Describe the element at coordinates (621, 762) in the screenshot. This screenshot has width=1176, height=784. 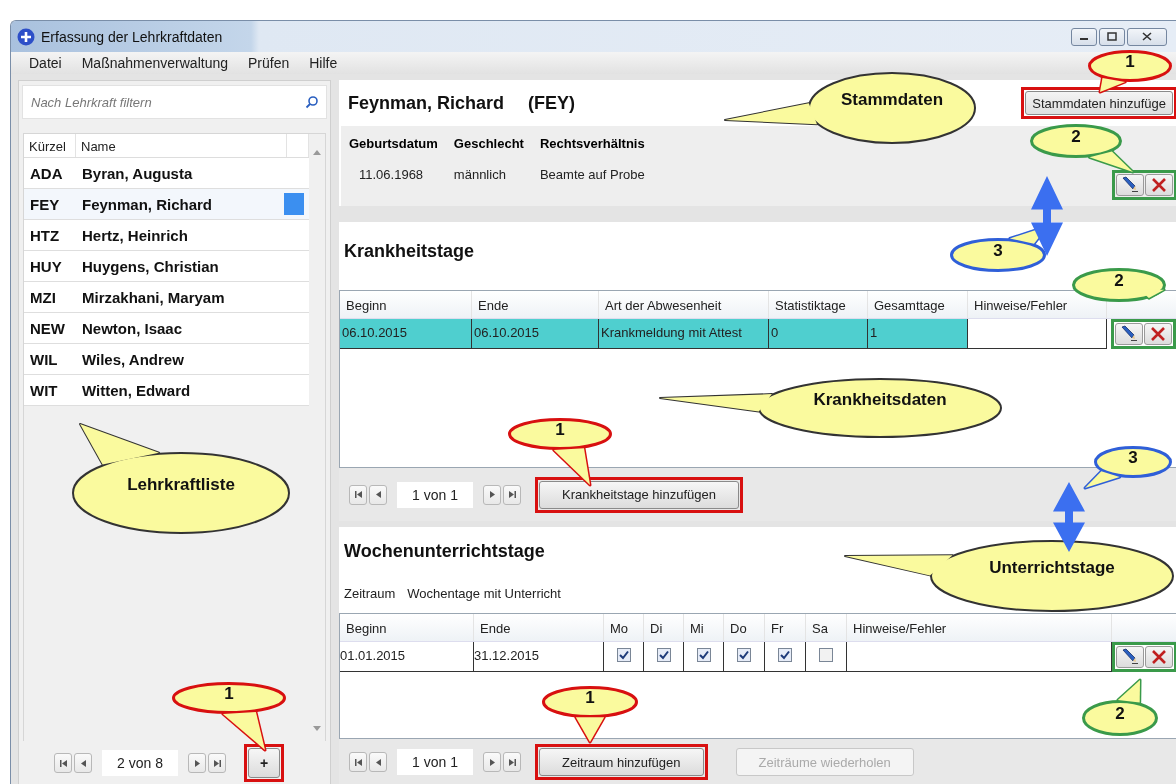
I see `add-period-button: Zeitraum hinzufügen` at that location.